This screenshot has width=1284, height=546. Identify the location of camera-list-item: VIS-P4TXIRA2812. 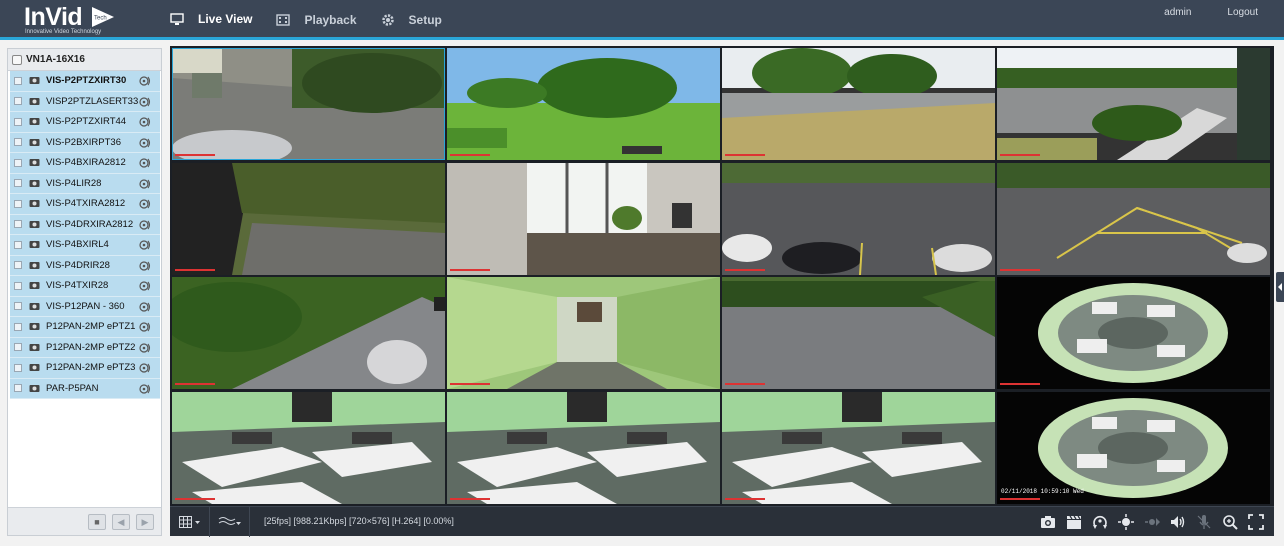
(85, 204).